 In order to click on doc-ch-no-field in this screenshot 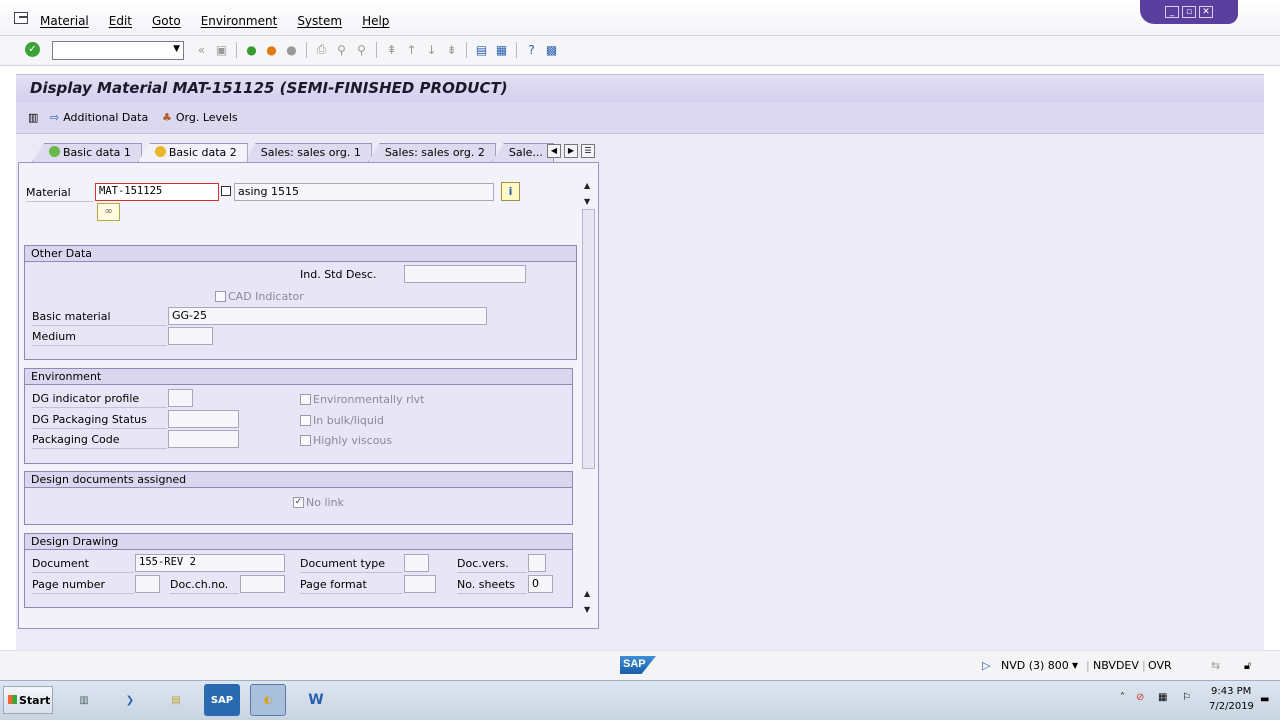, I will do `click(262, 584)`.